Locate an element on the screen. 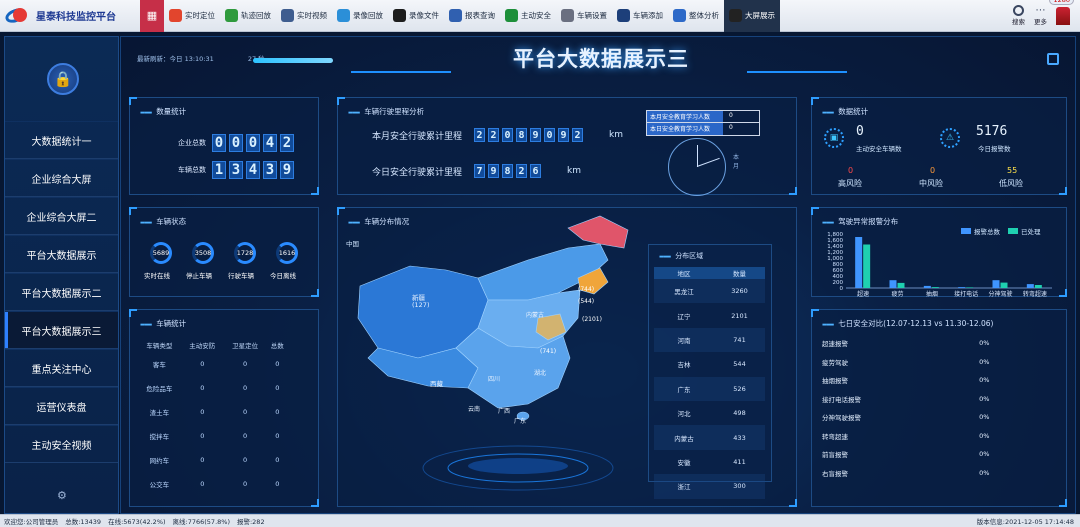 The width and height of the screenshot is (1080, 527). map-value-jilin: (544) is located at coordinates (586, 301).